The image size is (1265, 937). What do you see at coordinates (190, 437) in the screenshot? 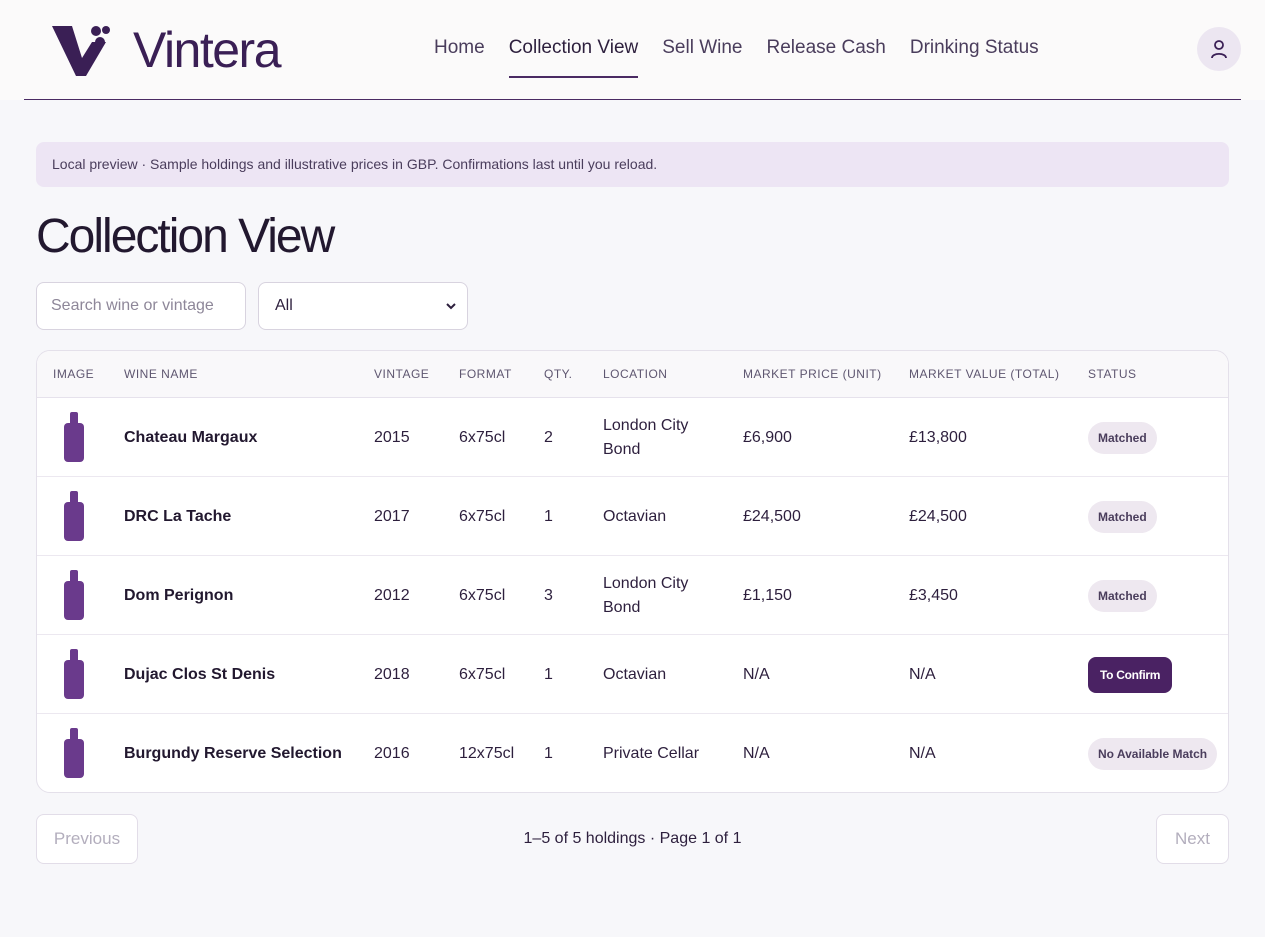
I see `wine-name: Chateau Margaux` at bounding box center [190, 437].